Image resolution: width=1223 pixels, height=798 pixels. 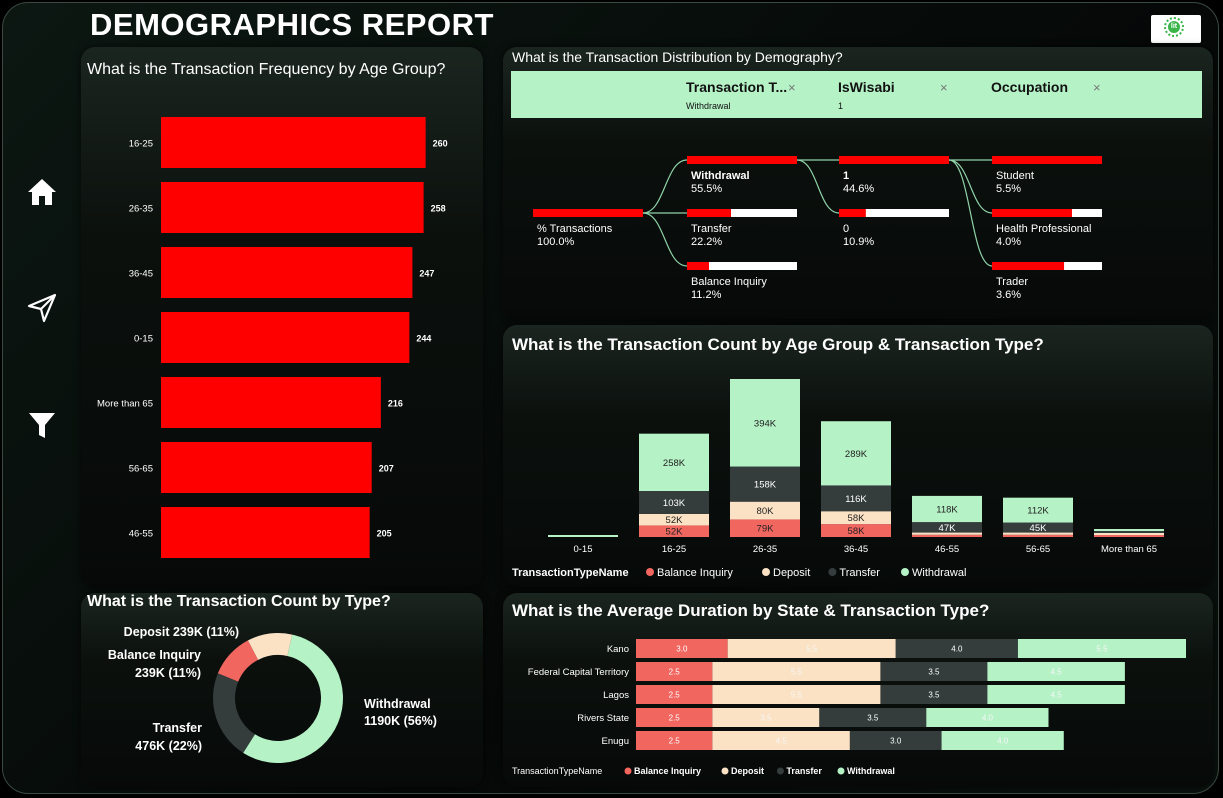 What do you see at coordinates (616, 695) in the screenshot?
I see `duration-tick-label: Lagos` at bounding box center [616, 695].